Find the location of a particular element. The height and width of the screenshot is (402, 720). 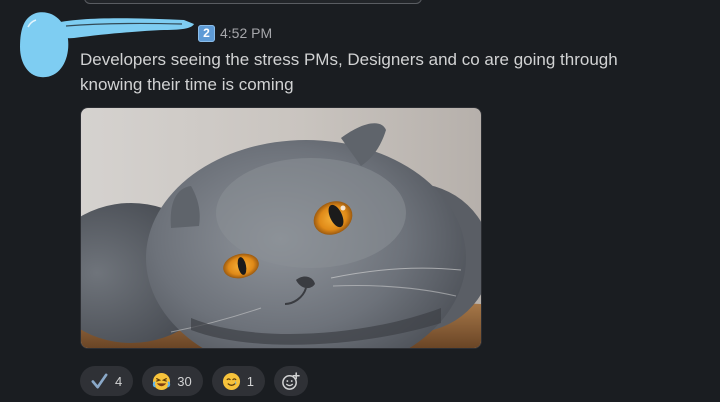

add-reaction-button is located at coordinates (290, 381).